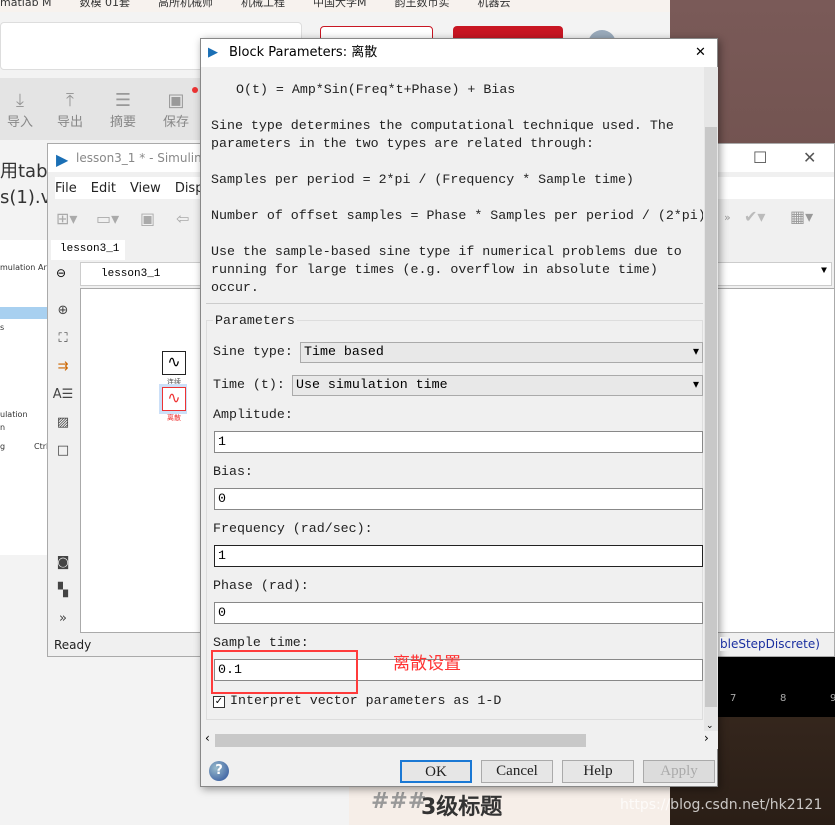  I want to click on bookmark: matlab M, so click(26, 4).